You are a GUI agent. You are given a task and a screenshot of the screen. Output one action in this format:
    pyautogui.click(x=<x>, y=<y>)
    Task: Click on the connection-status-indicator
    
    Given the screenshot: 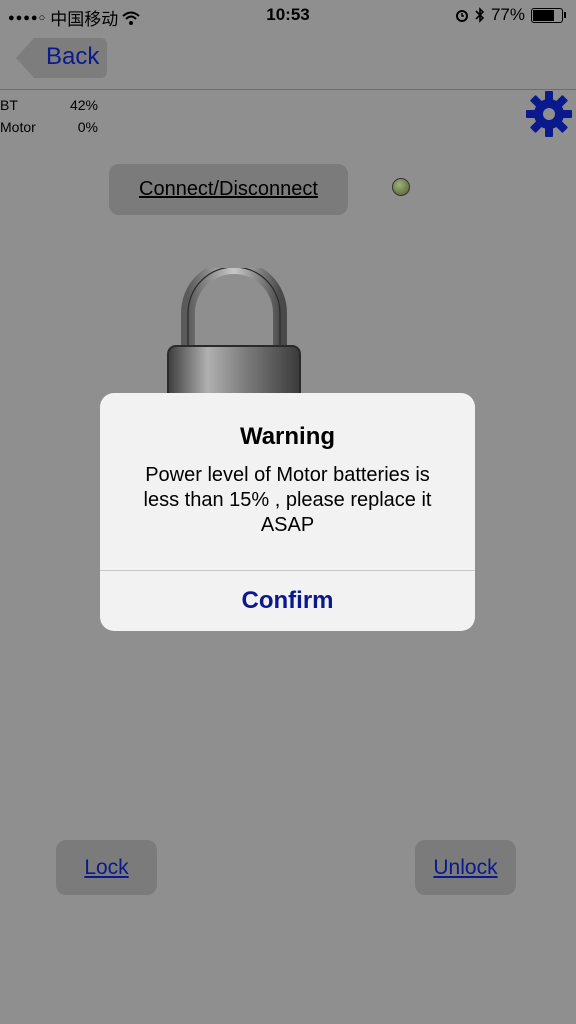 What is the action you would take?
    pyautogui.click(x=401, y=187)
    